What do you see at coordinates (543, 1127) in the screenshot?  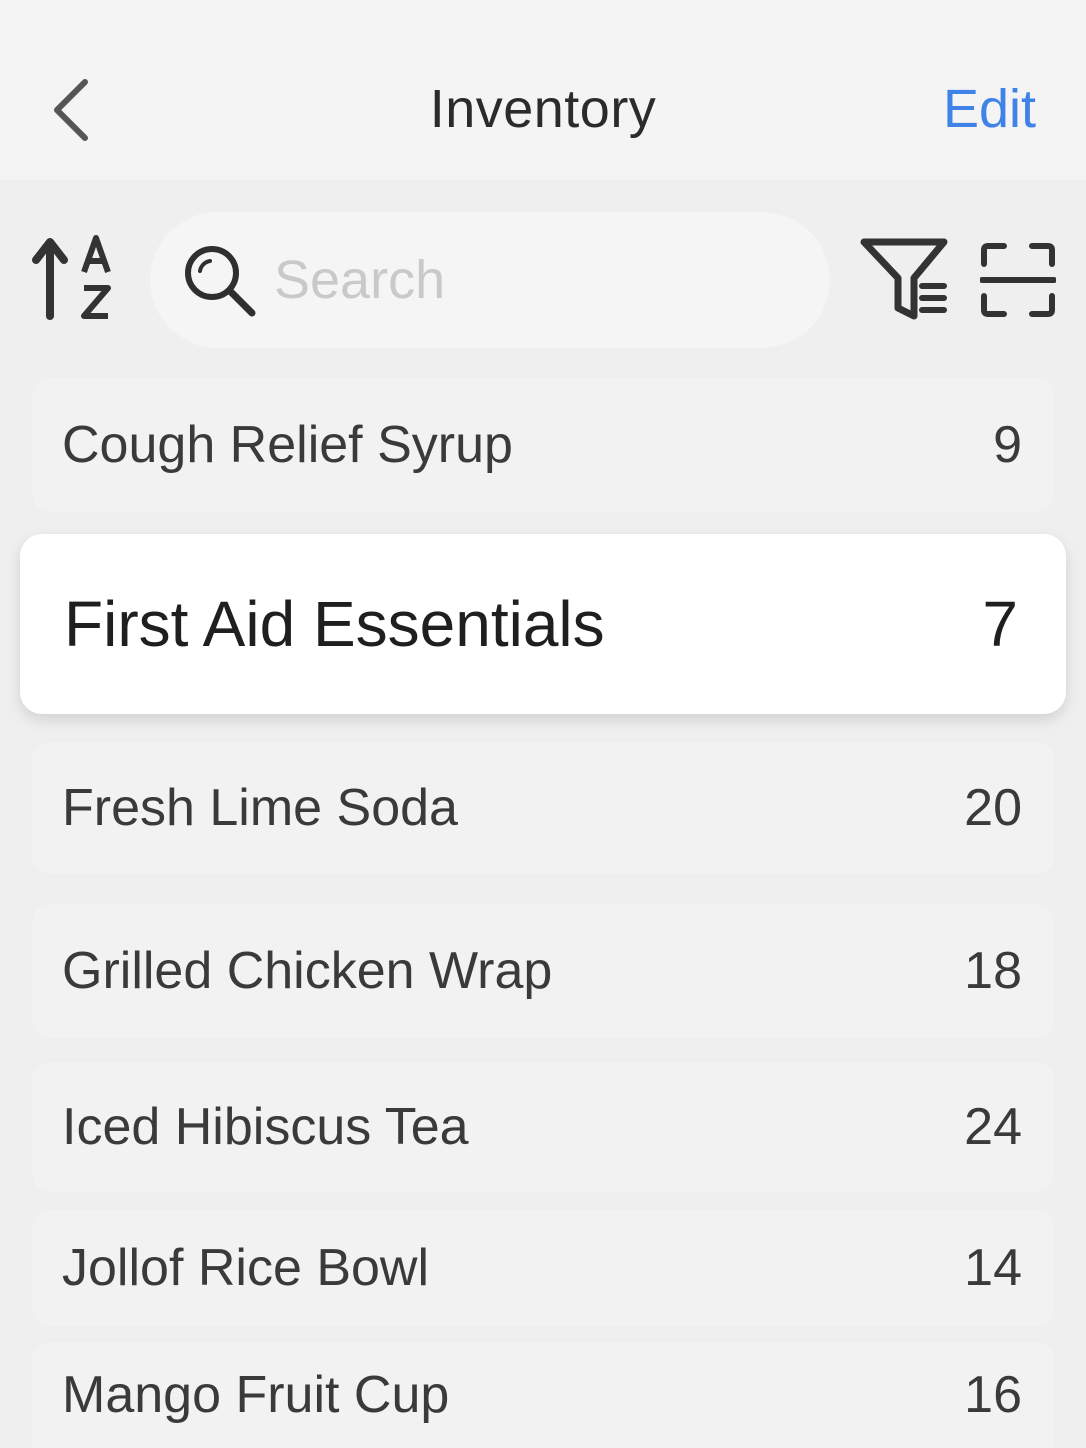 I see `list-item: Iced Hibiscus Tea 24` at bounding box center [543, 1127].